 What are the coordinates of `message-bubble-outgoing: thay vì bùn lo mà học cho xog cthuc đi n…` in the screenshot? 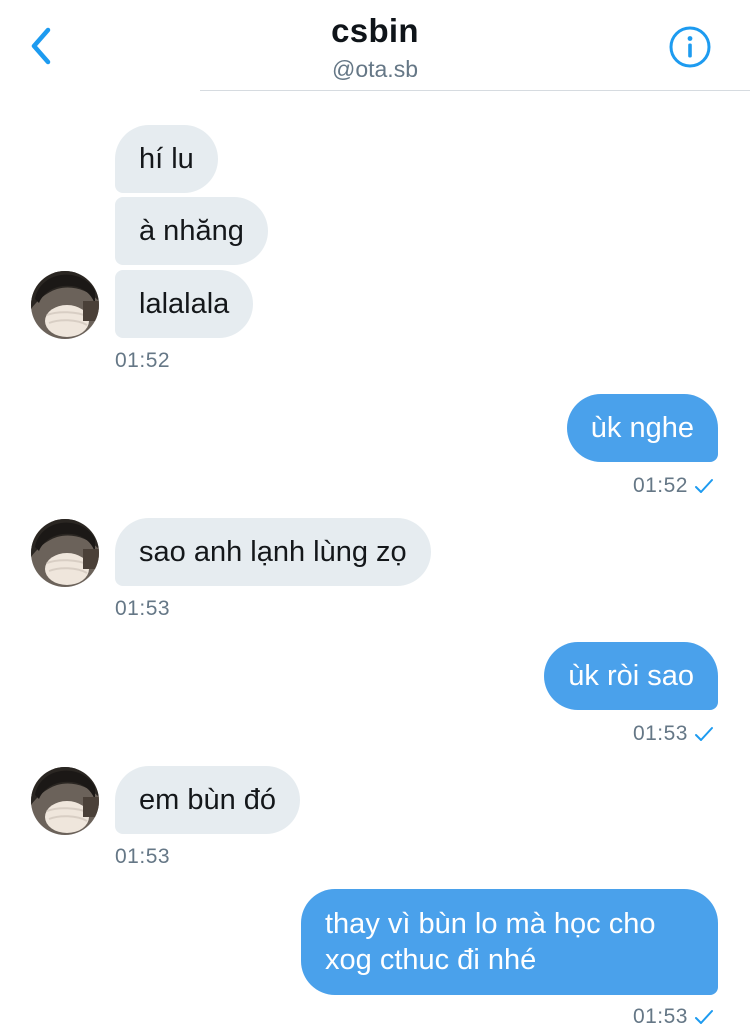 It's located at (509, 942).